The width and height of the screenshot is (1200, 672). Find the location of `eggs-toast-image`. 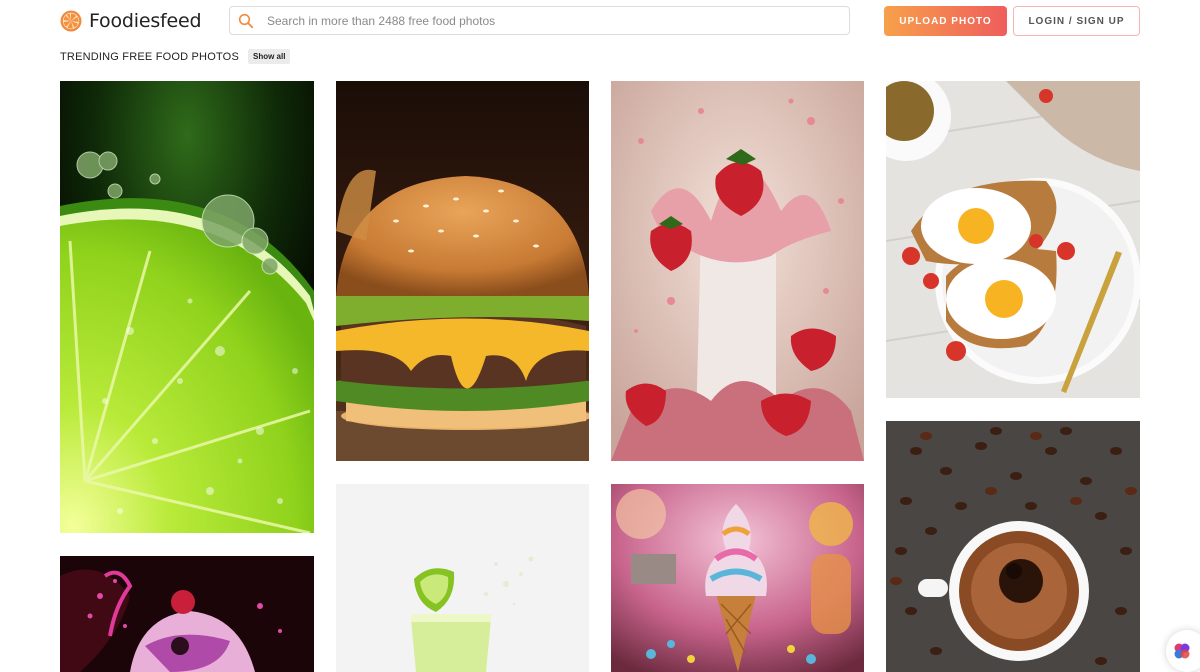

eggs-toast-image is located at coordinates (1013, 239).